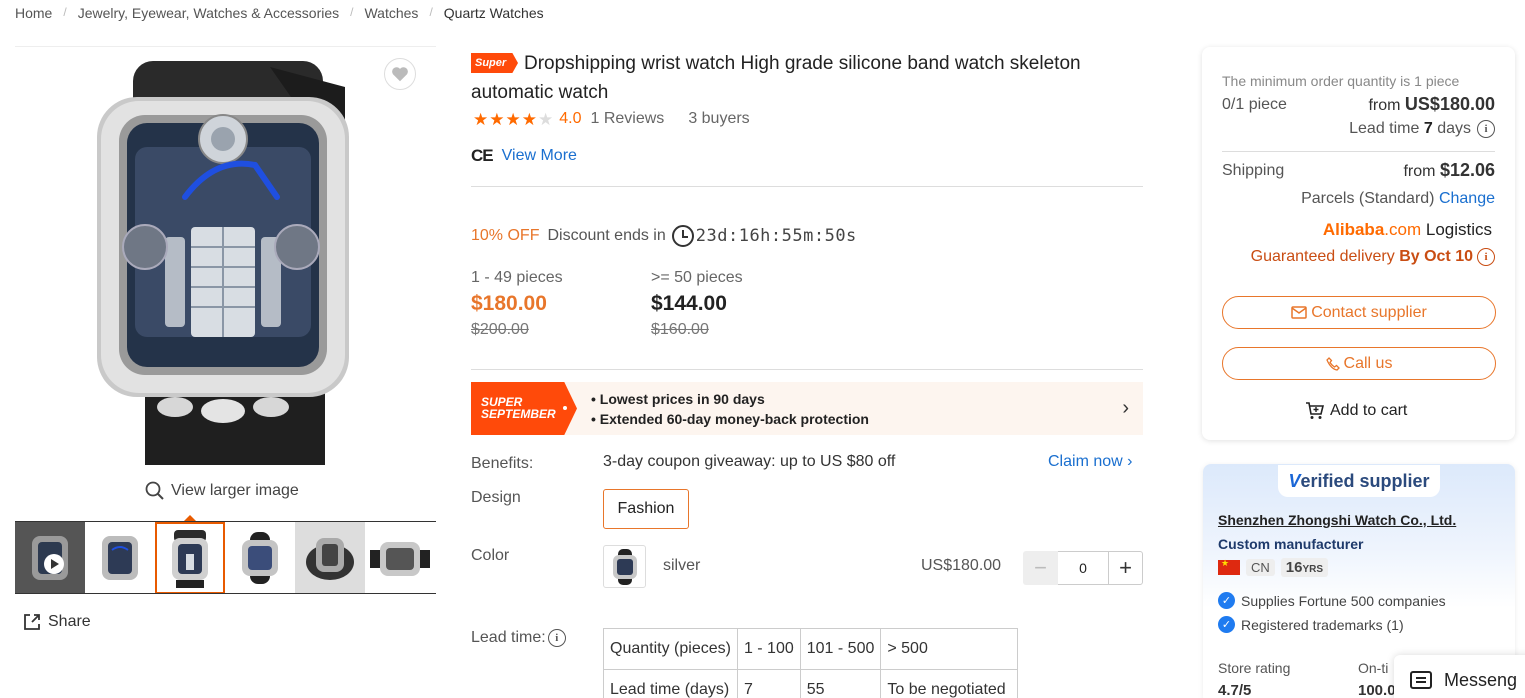 This screenshot has height=698, width=1525. What do you see at coordinates (490, 555) in the screenshot?
I see `color-label: Color` at bounding box center [490, 555].